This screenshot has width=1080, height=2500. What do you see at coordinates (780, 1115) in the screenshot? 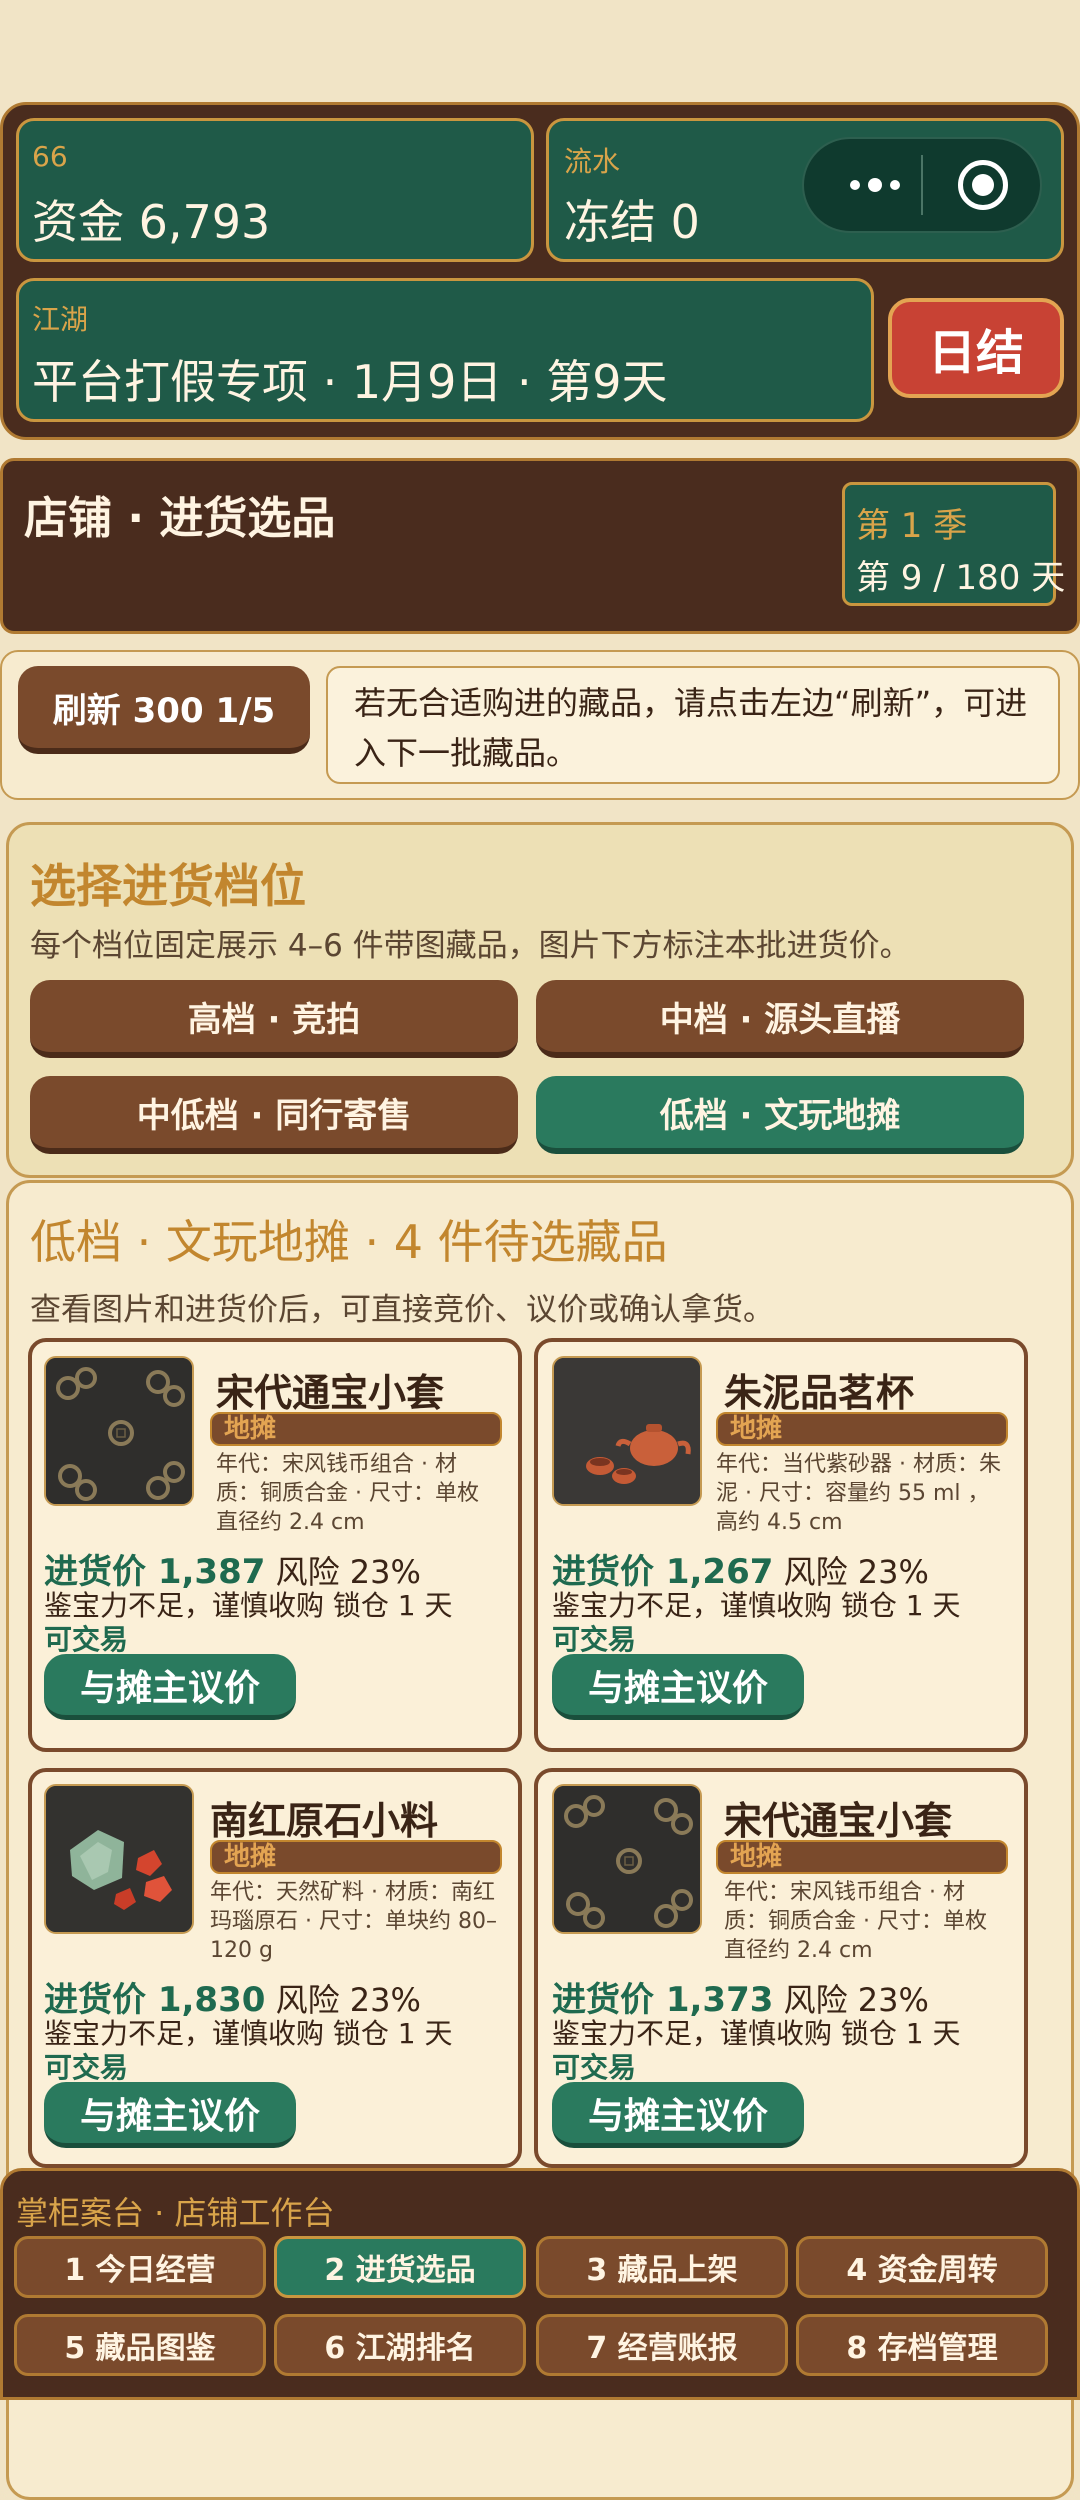
I see `tier-low-button: 低档 · 文玩地摊` at bounding box center [780, 1115].